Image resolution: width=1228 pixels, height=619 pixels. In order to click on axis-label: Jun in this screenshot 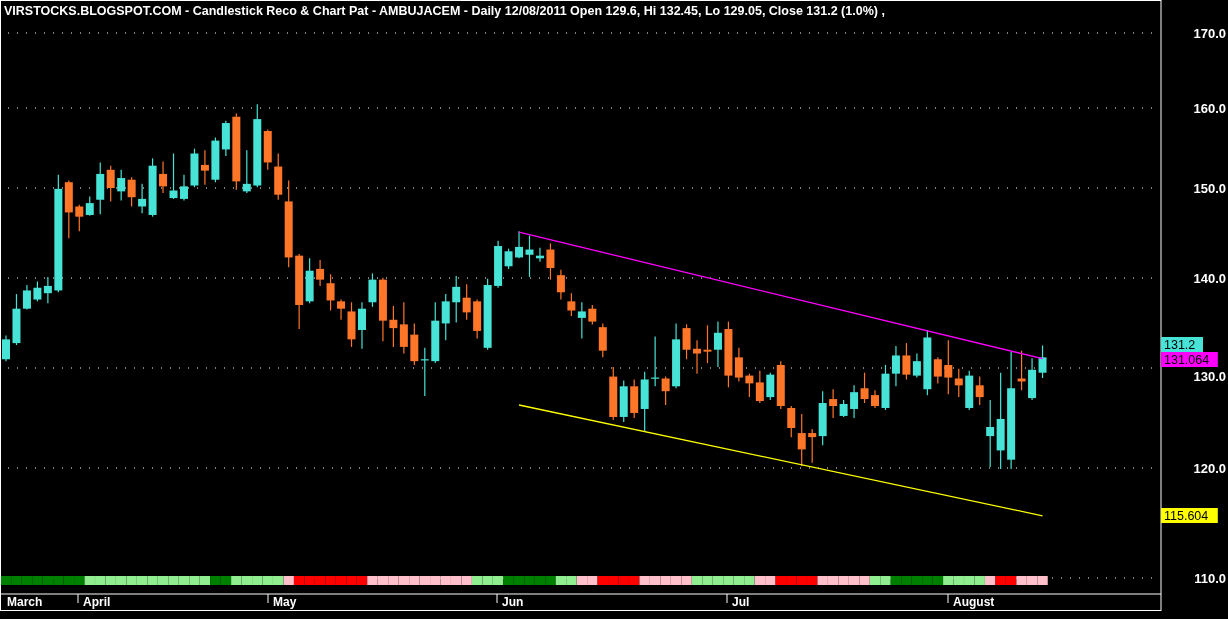, I will do `click(513, 602)`.